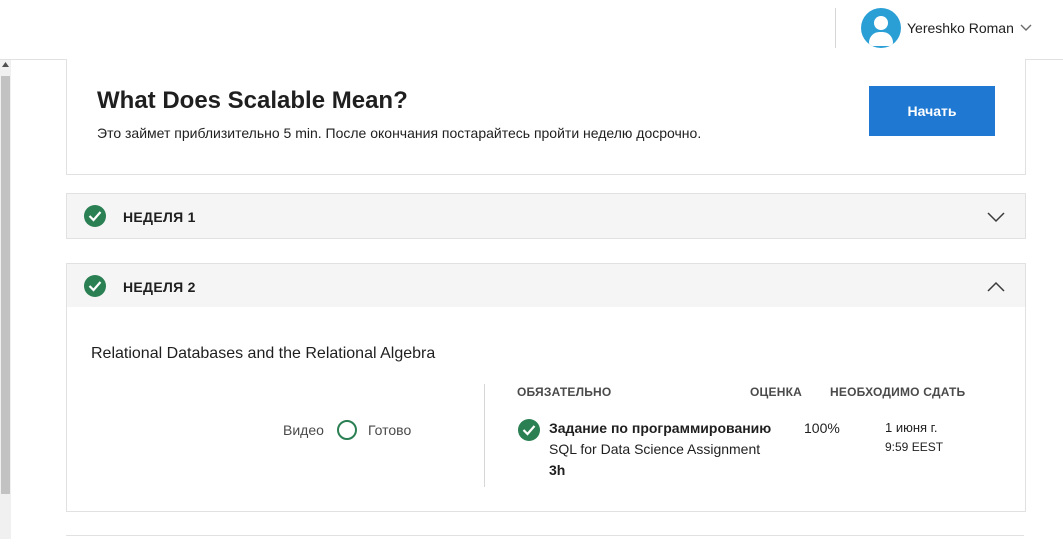 This screenshot has height=546, width=1063. What do you see at coordinates (654, 449) in the screenshot?
I see `assignment-link: SQL for Data Science Assignment` at bounding box center [654, 449].